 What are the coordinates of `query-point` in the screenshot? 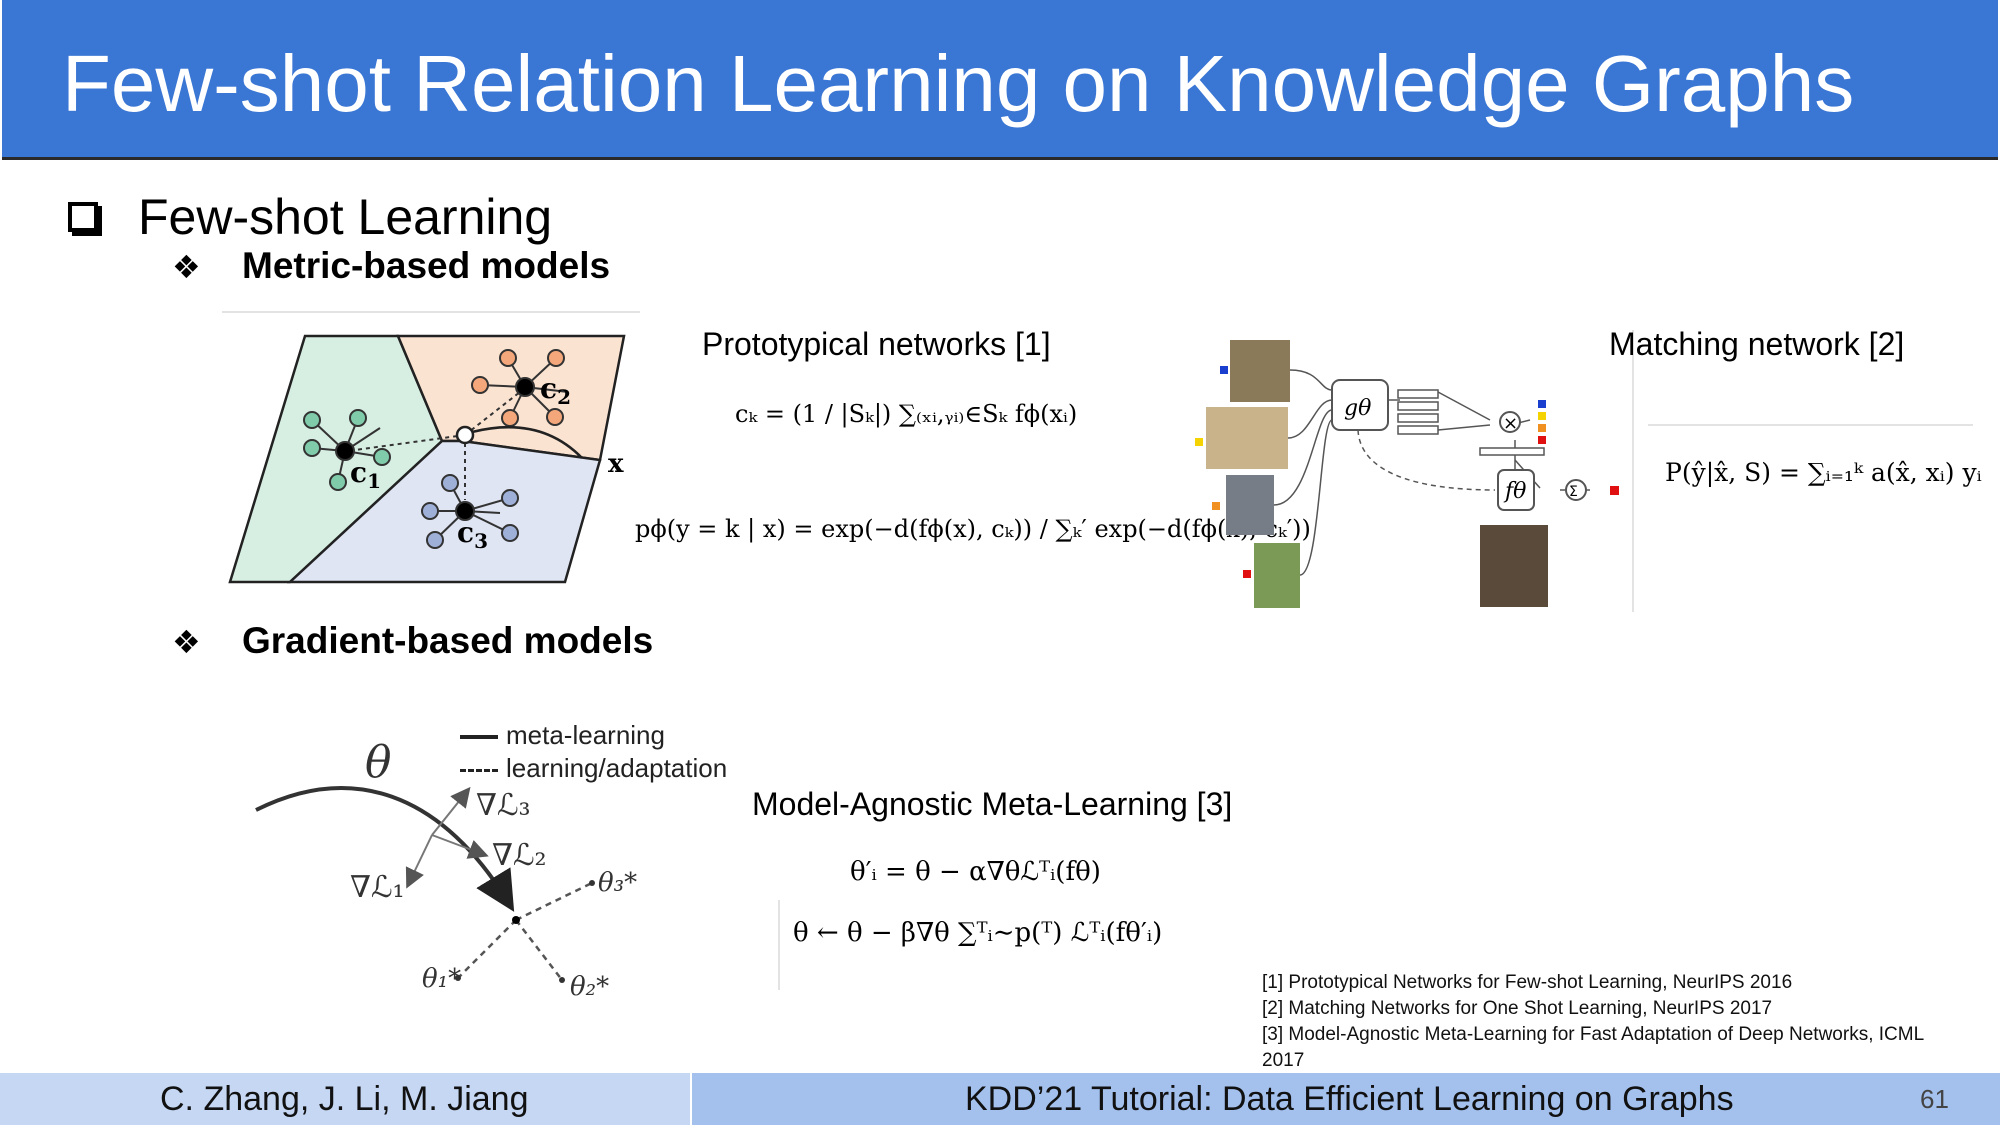 It's located at (465, 435).